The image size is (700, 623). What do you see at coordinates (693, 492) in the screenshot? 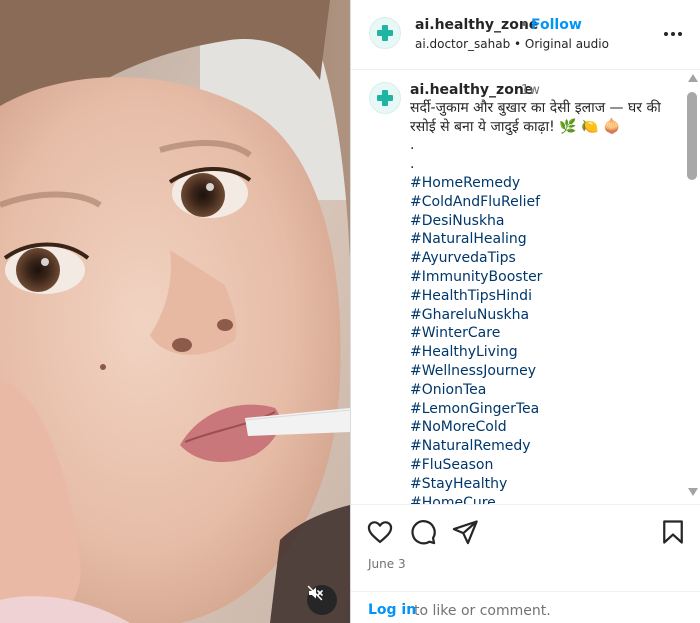
I see `scroll-down-arrow-icon` at bounding box center [693, 492].